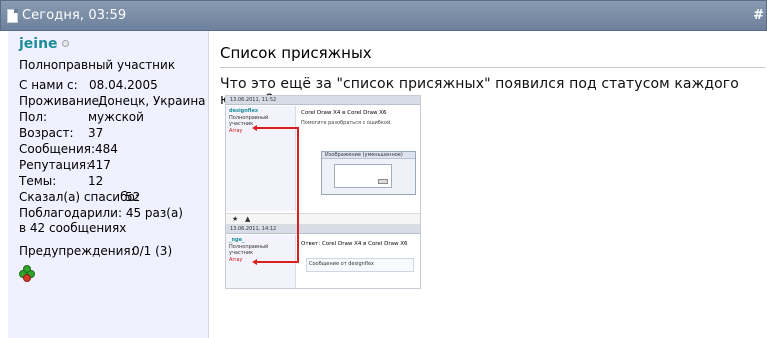 This screenshot has width=767, height=338. I want to click on thanks-received-line2: в 42 сообщениях, so click(73, 228).